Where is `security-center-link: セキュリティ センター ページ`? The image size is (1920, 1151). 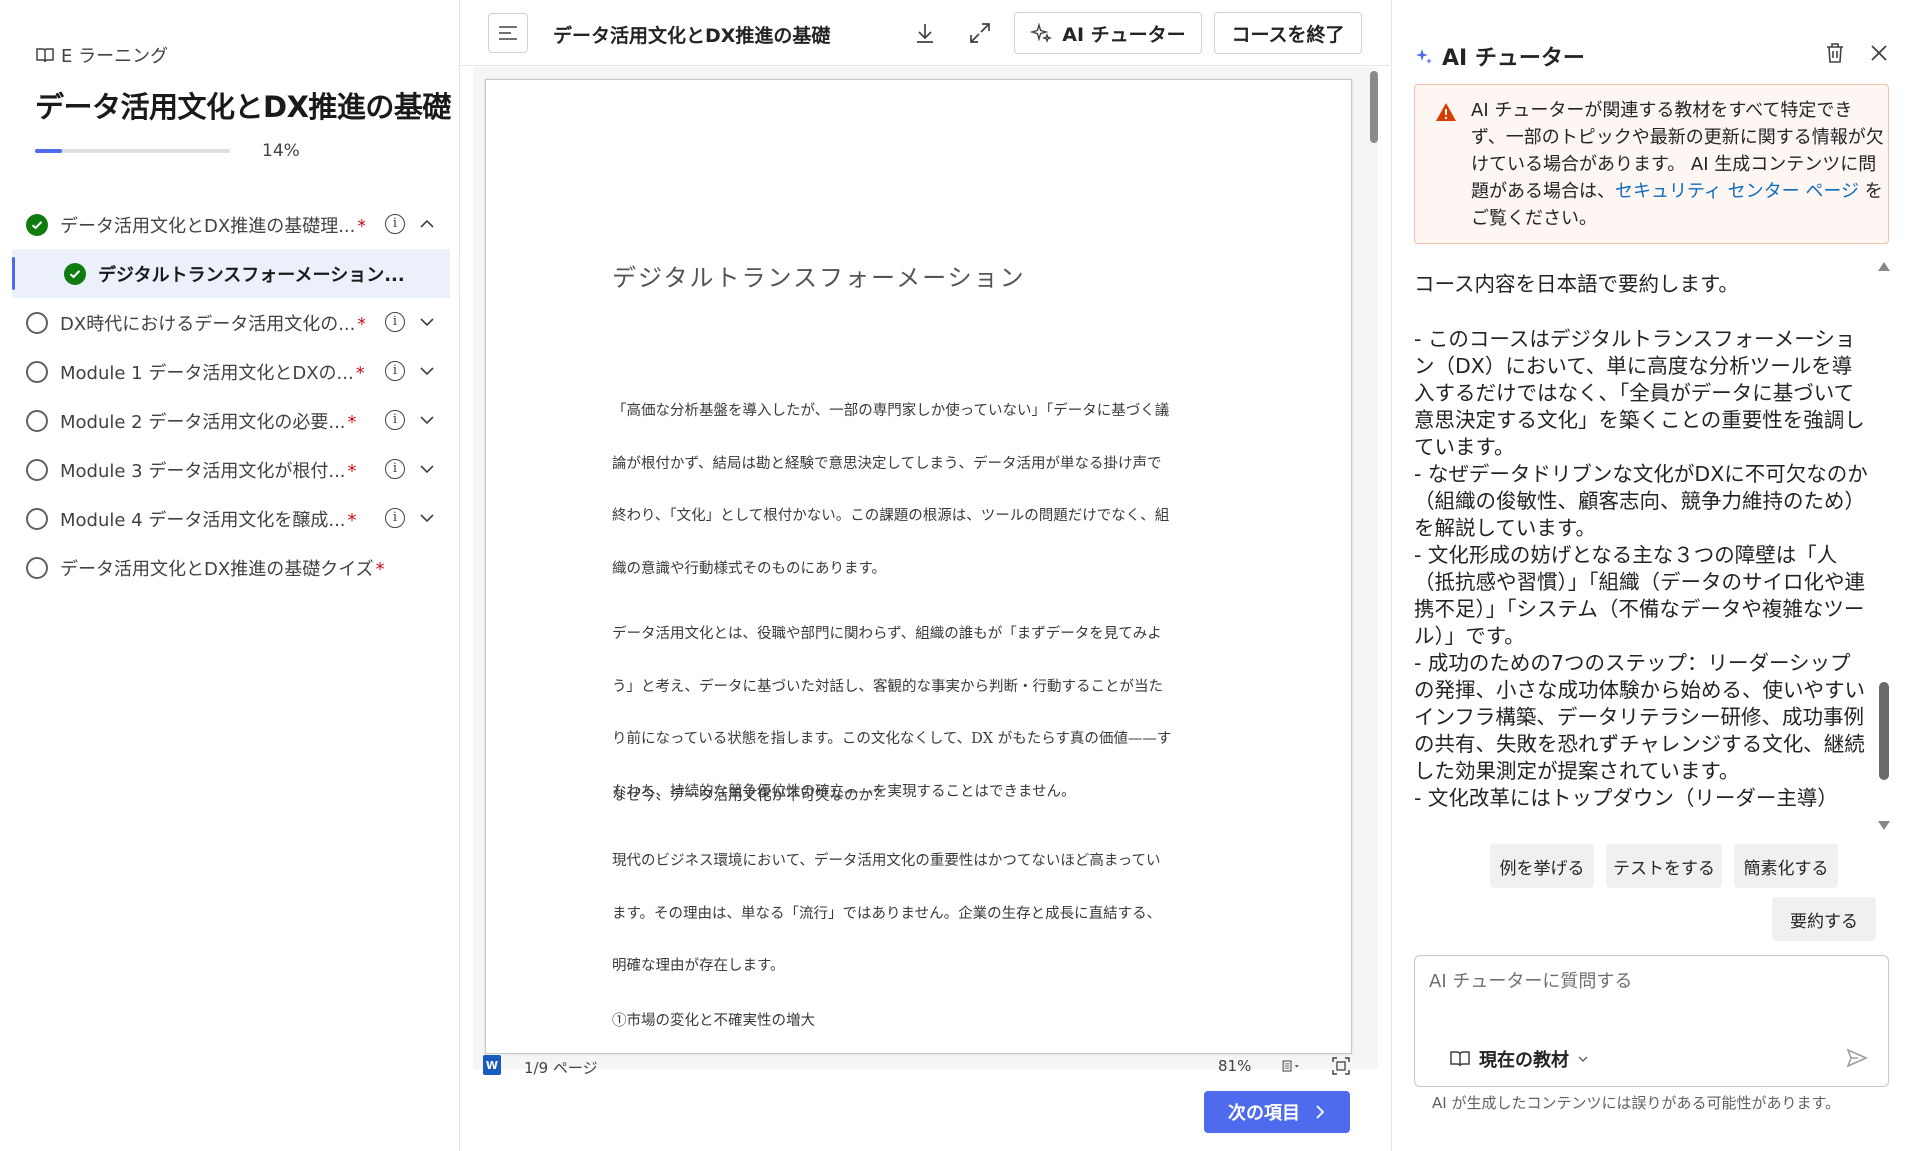 security-center-link: セキュリティ センター ページ is located at coordinates (1737, 191).